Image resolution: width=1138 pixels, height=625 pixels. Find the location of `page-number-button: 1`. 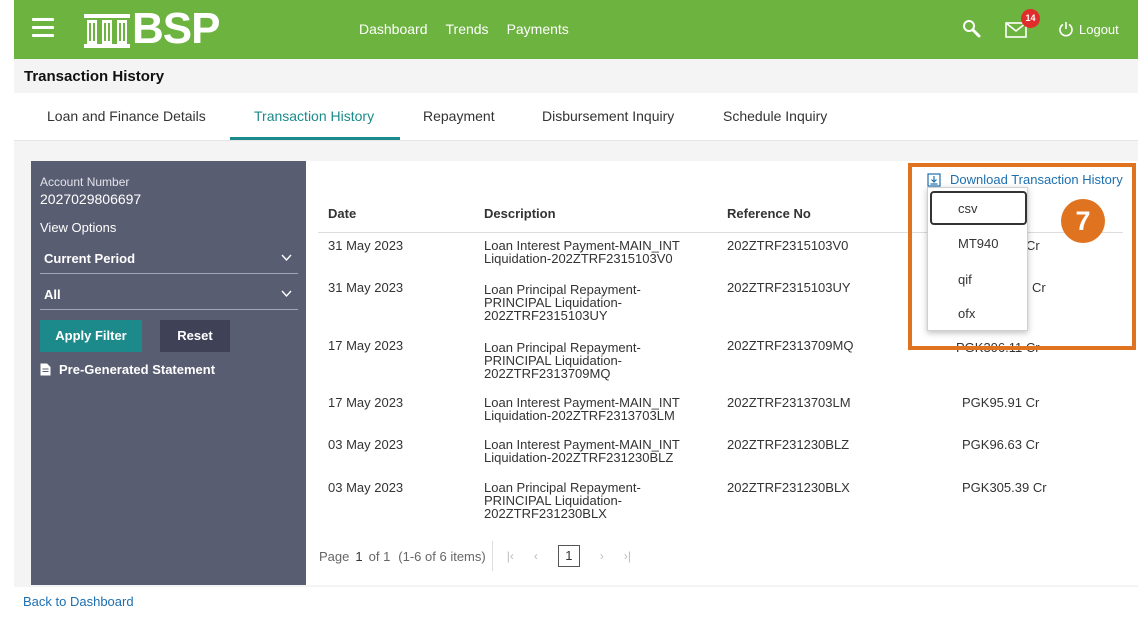

page-number-button: 1 is located at coordinates (568, 556).